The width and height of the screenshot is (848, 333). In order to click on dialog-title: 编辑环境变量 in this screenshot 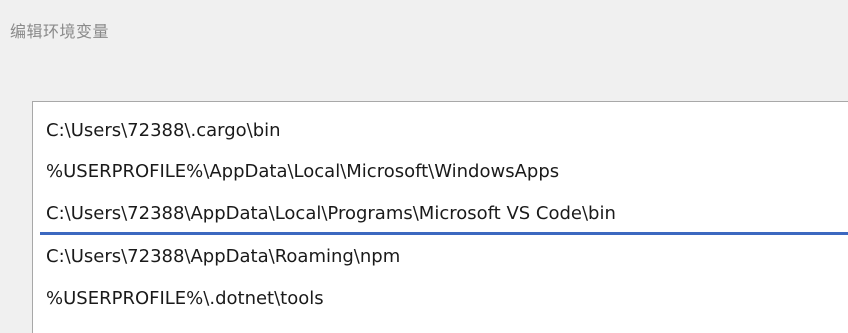, I will do `click(60, 31)`.